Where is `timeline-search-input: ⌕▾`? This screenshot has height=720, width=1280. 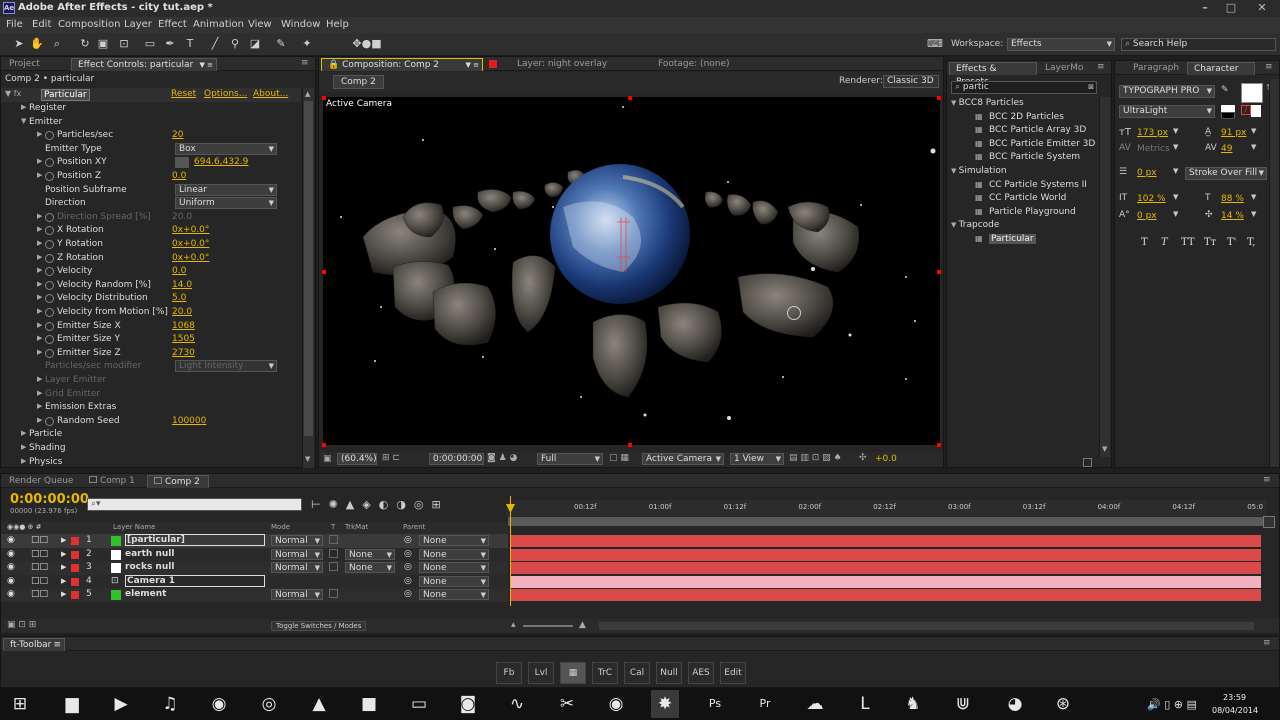 timeline-search-input: ⌕▾ is located at coordinates (194, 504).